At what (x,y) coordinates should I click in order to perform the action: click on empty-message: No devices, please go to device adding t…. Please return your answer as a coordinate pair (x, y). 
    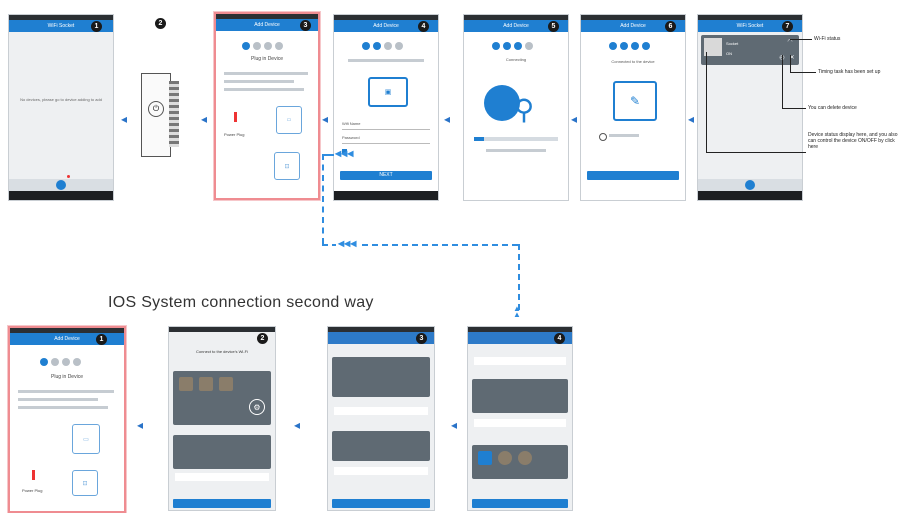
    Looking at the image, I should click on (61, 99).